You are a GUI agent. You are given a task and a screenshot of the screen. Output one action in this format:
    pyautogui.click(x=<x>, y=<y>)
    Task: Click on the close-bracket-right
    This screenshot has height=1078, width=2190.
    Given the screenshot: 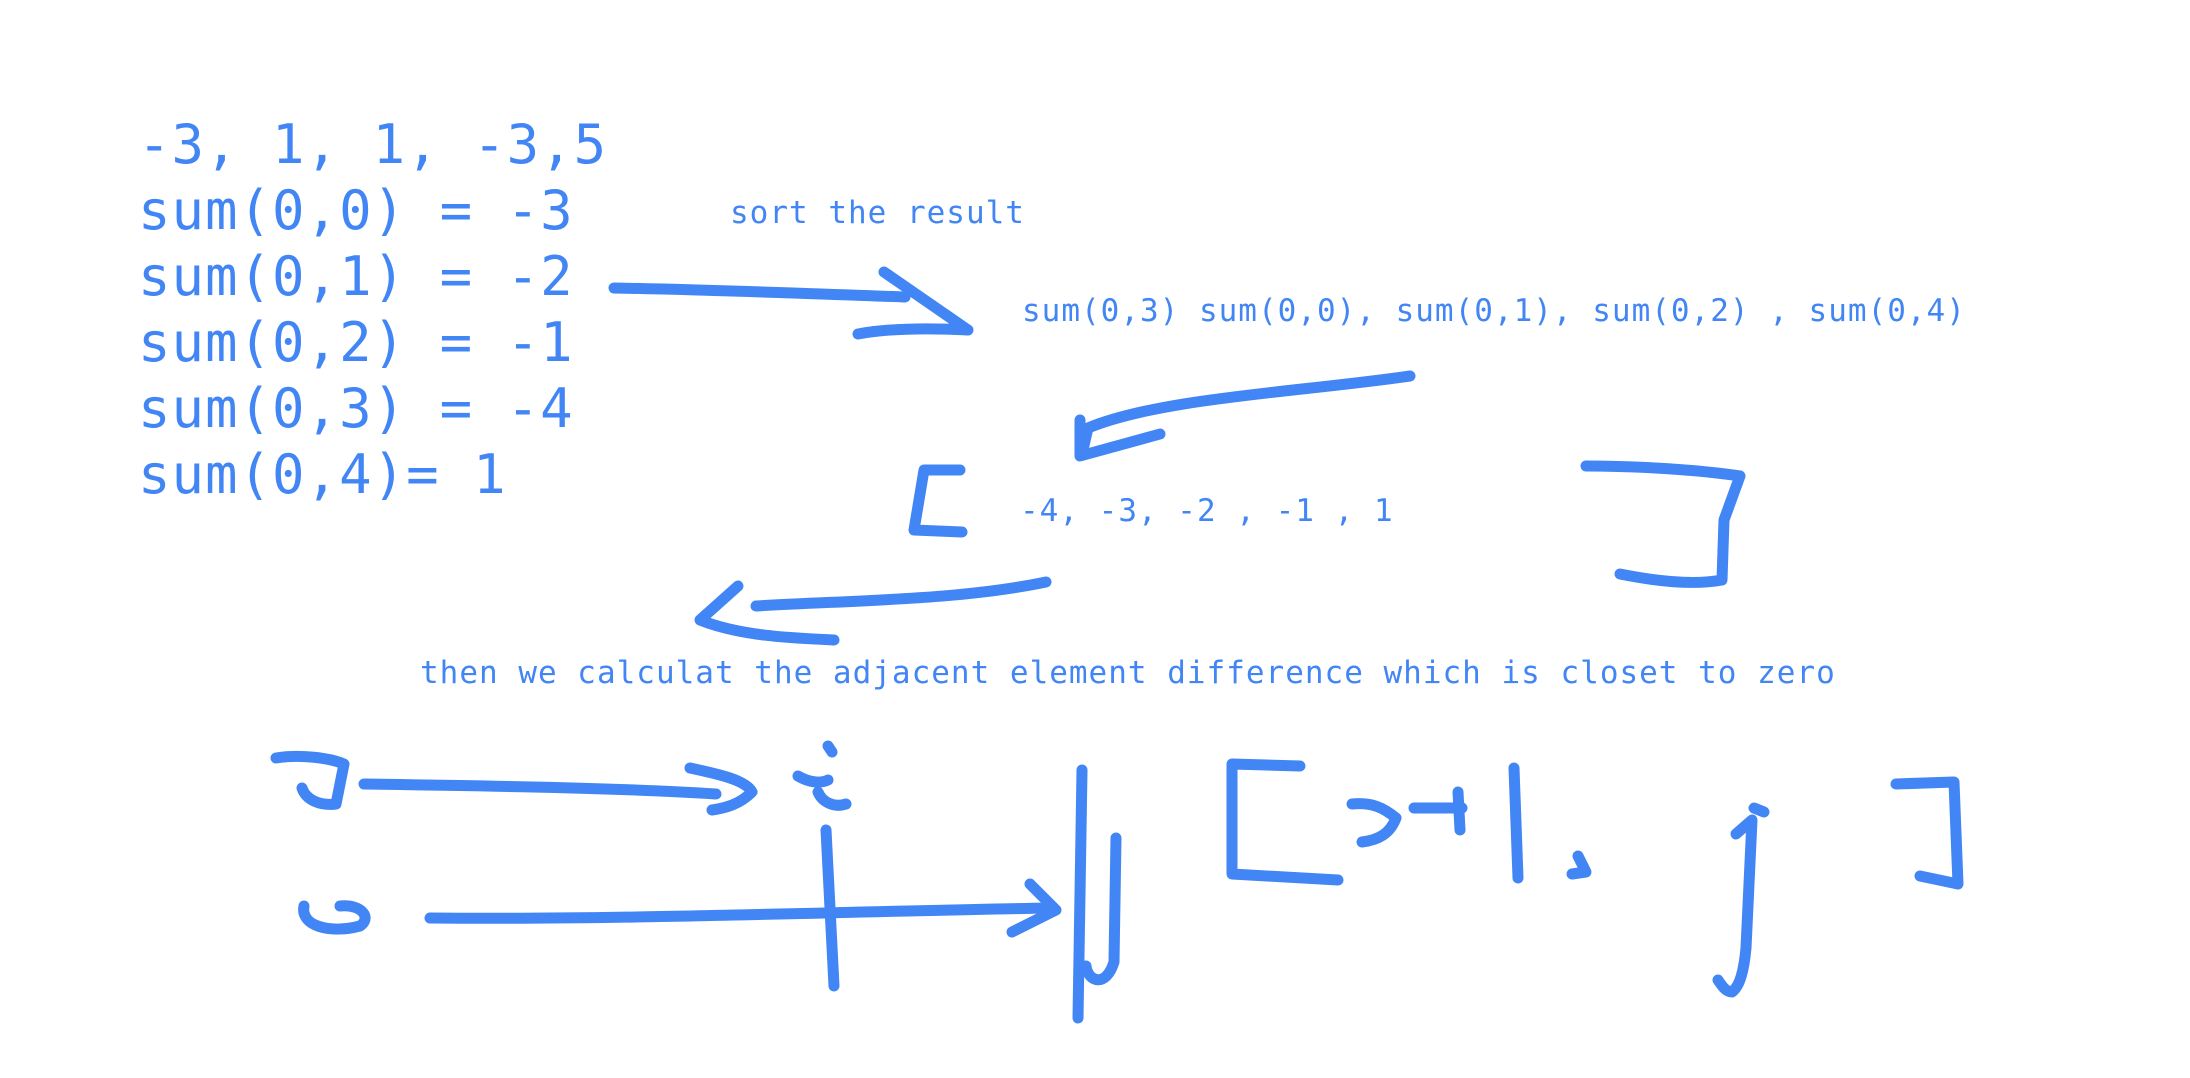 What is the action you would take?
    pyautogui.click(x=1663, y=524)
    